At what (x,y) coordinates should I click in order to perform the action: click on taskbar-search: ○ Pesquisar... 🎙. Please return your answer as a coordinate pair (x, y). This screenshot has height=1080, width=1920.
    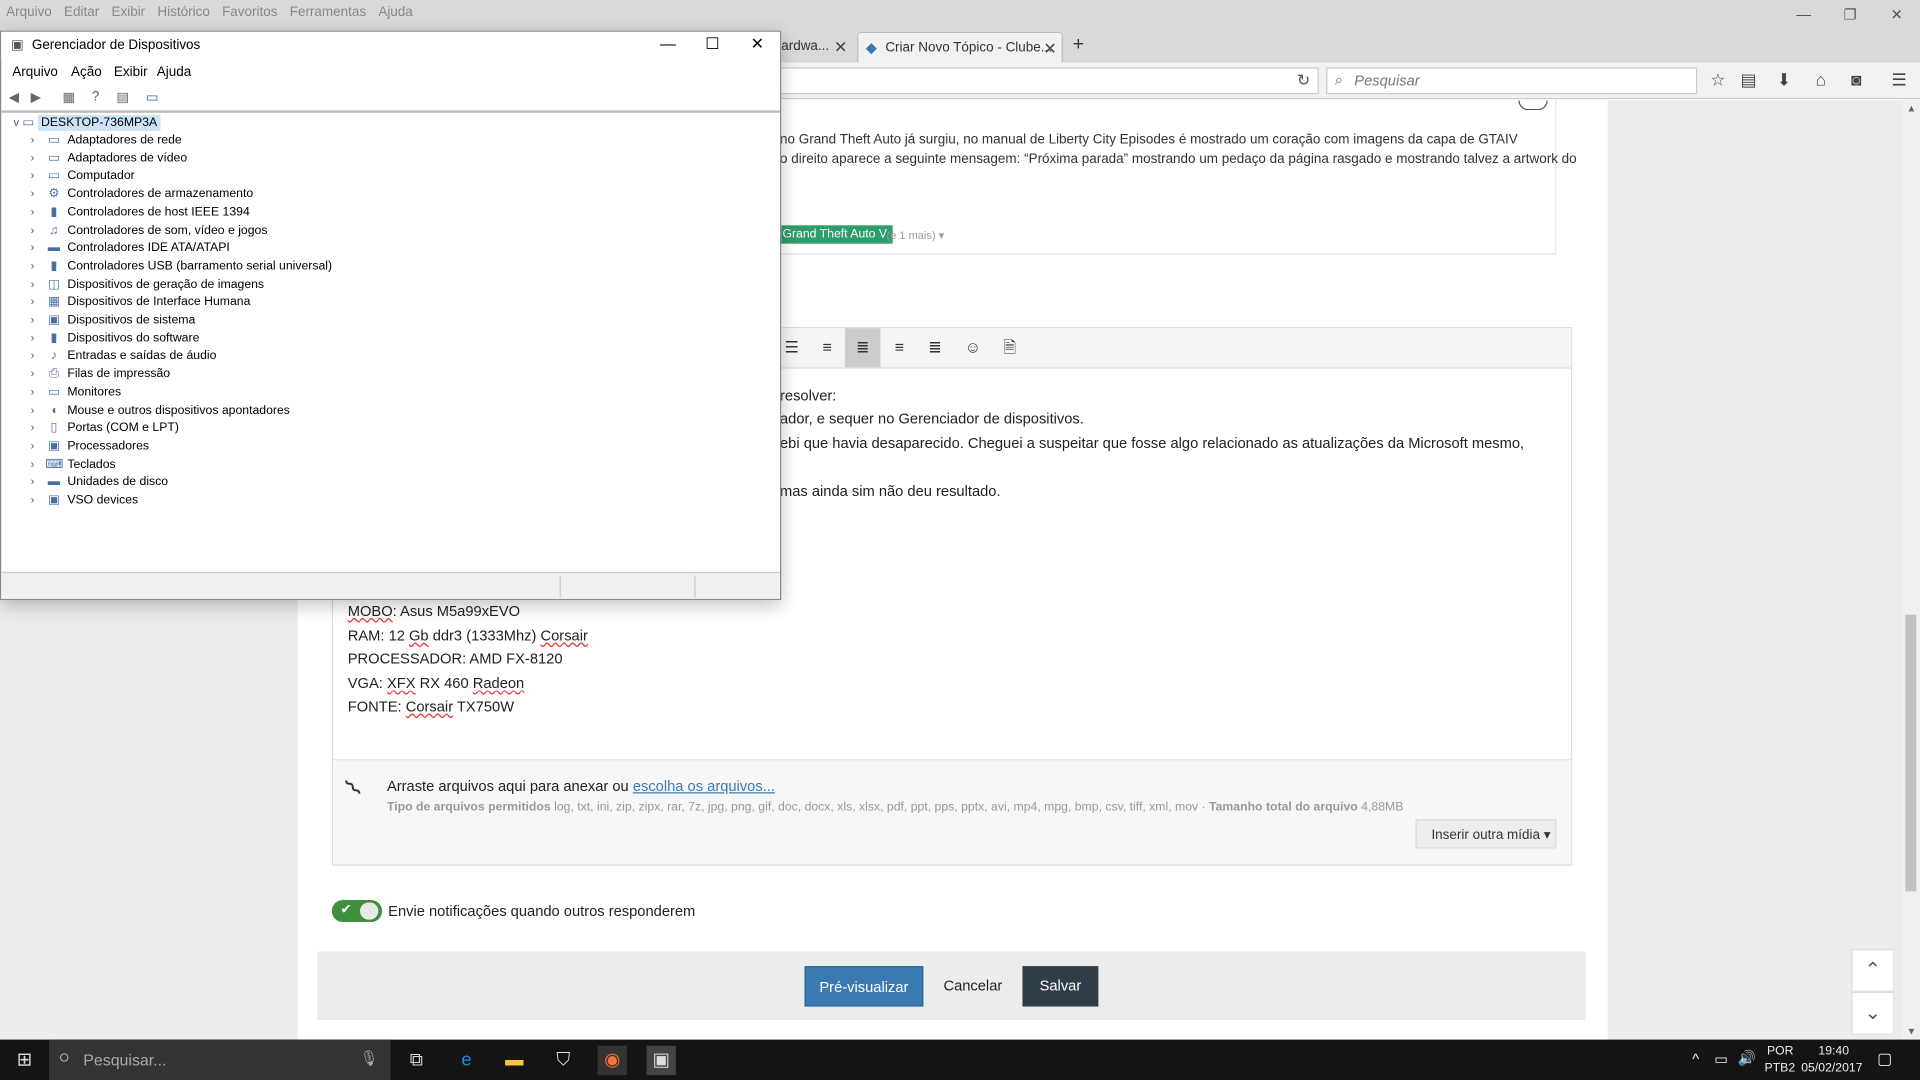
    Looking at the image, I should click on (219, 1059).